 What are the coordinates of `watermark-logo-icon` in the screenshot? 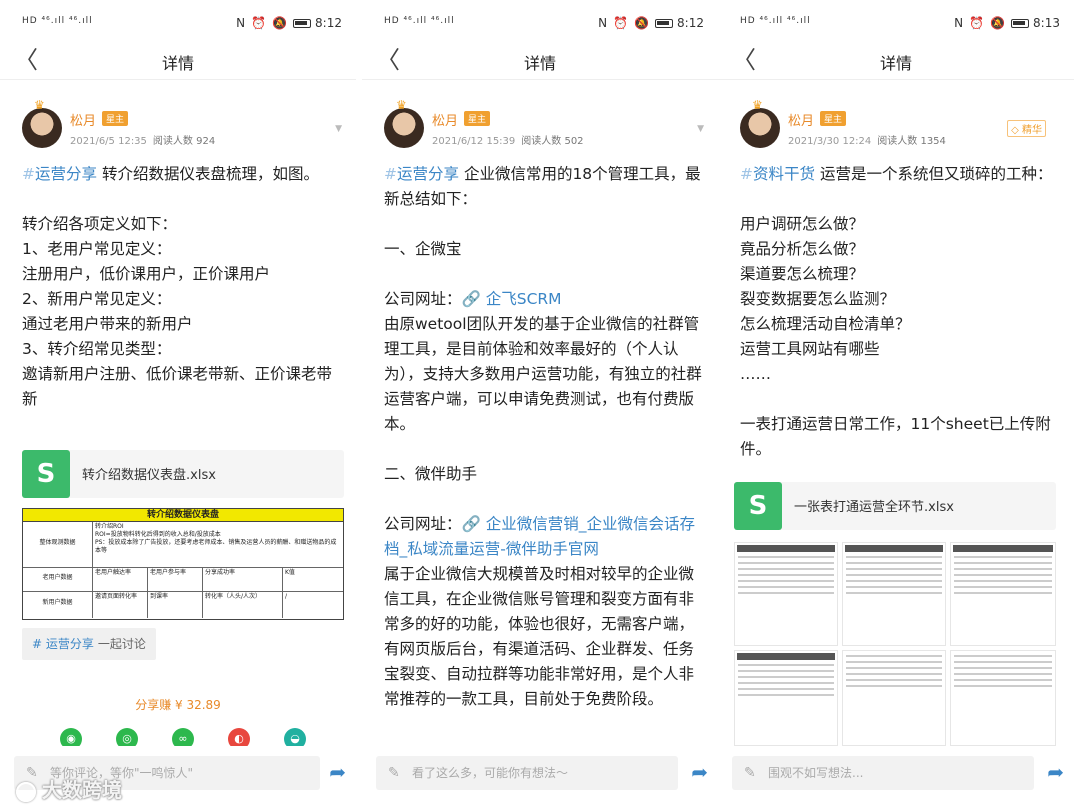 It's located at (26, 791).